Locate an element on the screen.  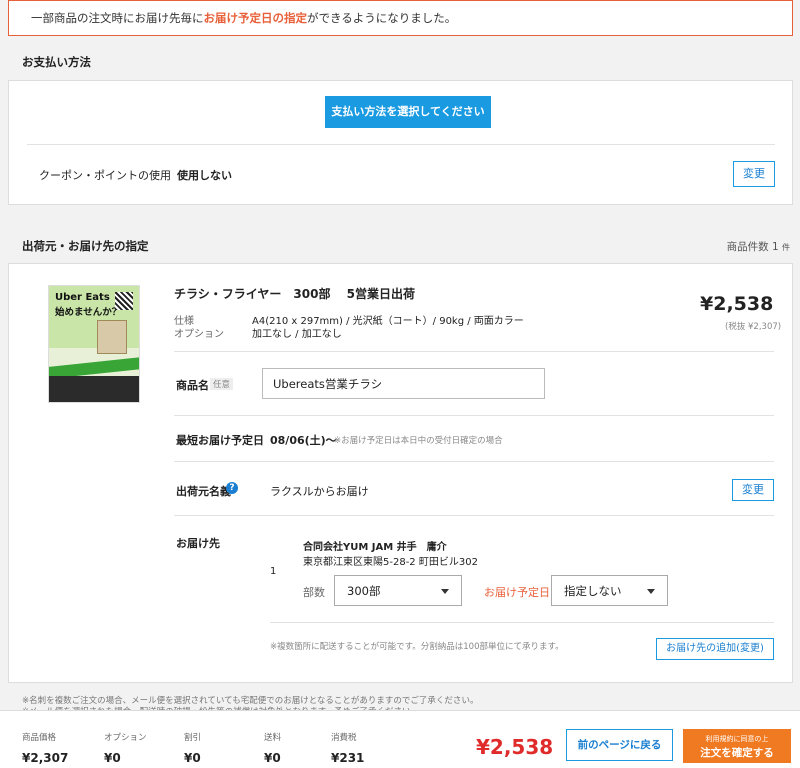
notice-highlight: お届け予定日の指定 is located at coordinates (255, 18).